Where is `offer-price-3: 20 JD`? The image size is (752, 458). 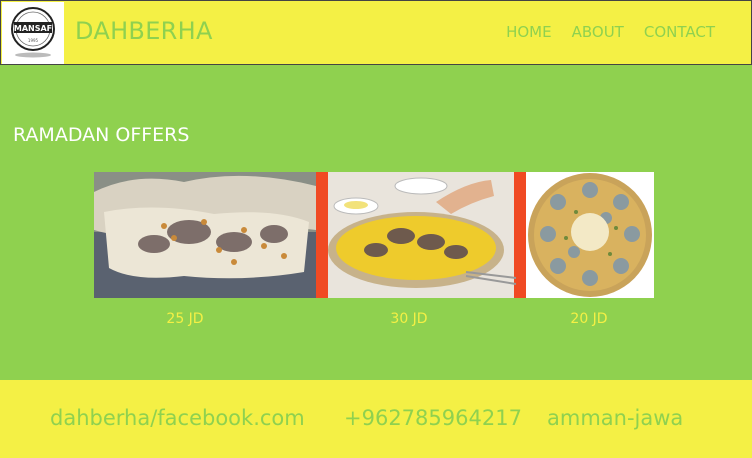 offer-price-3: 20 JD is located at coordinates (589, 319).